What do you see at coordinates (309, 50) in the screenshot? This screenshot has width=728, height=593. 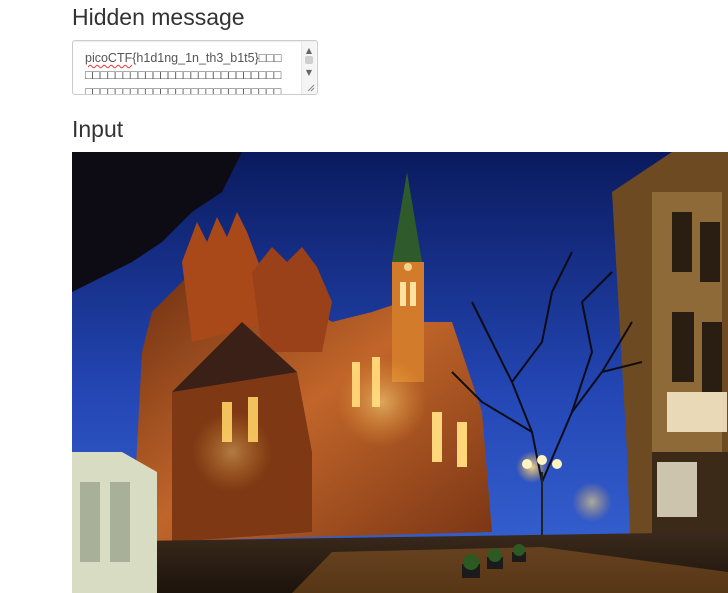 I see `scroll-up-arrow-icon: ▲` at bounding box center [309, 50].